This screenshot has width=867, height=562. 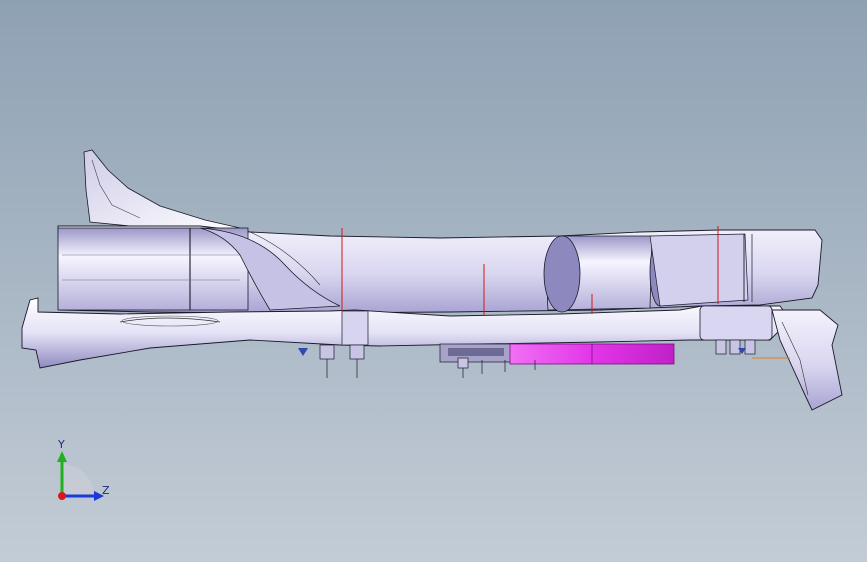 What do you see at coordinates (153, 269) in the screenshot?
I see `front-cylinder` at bounding box center [153, 269].